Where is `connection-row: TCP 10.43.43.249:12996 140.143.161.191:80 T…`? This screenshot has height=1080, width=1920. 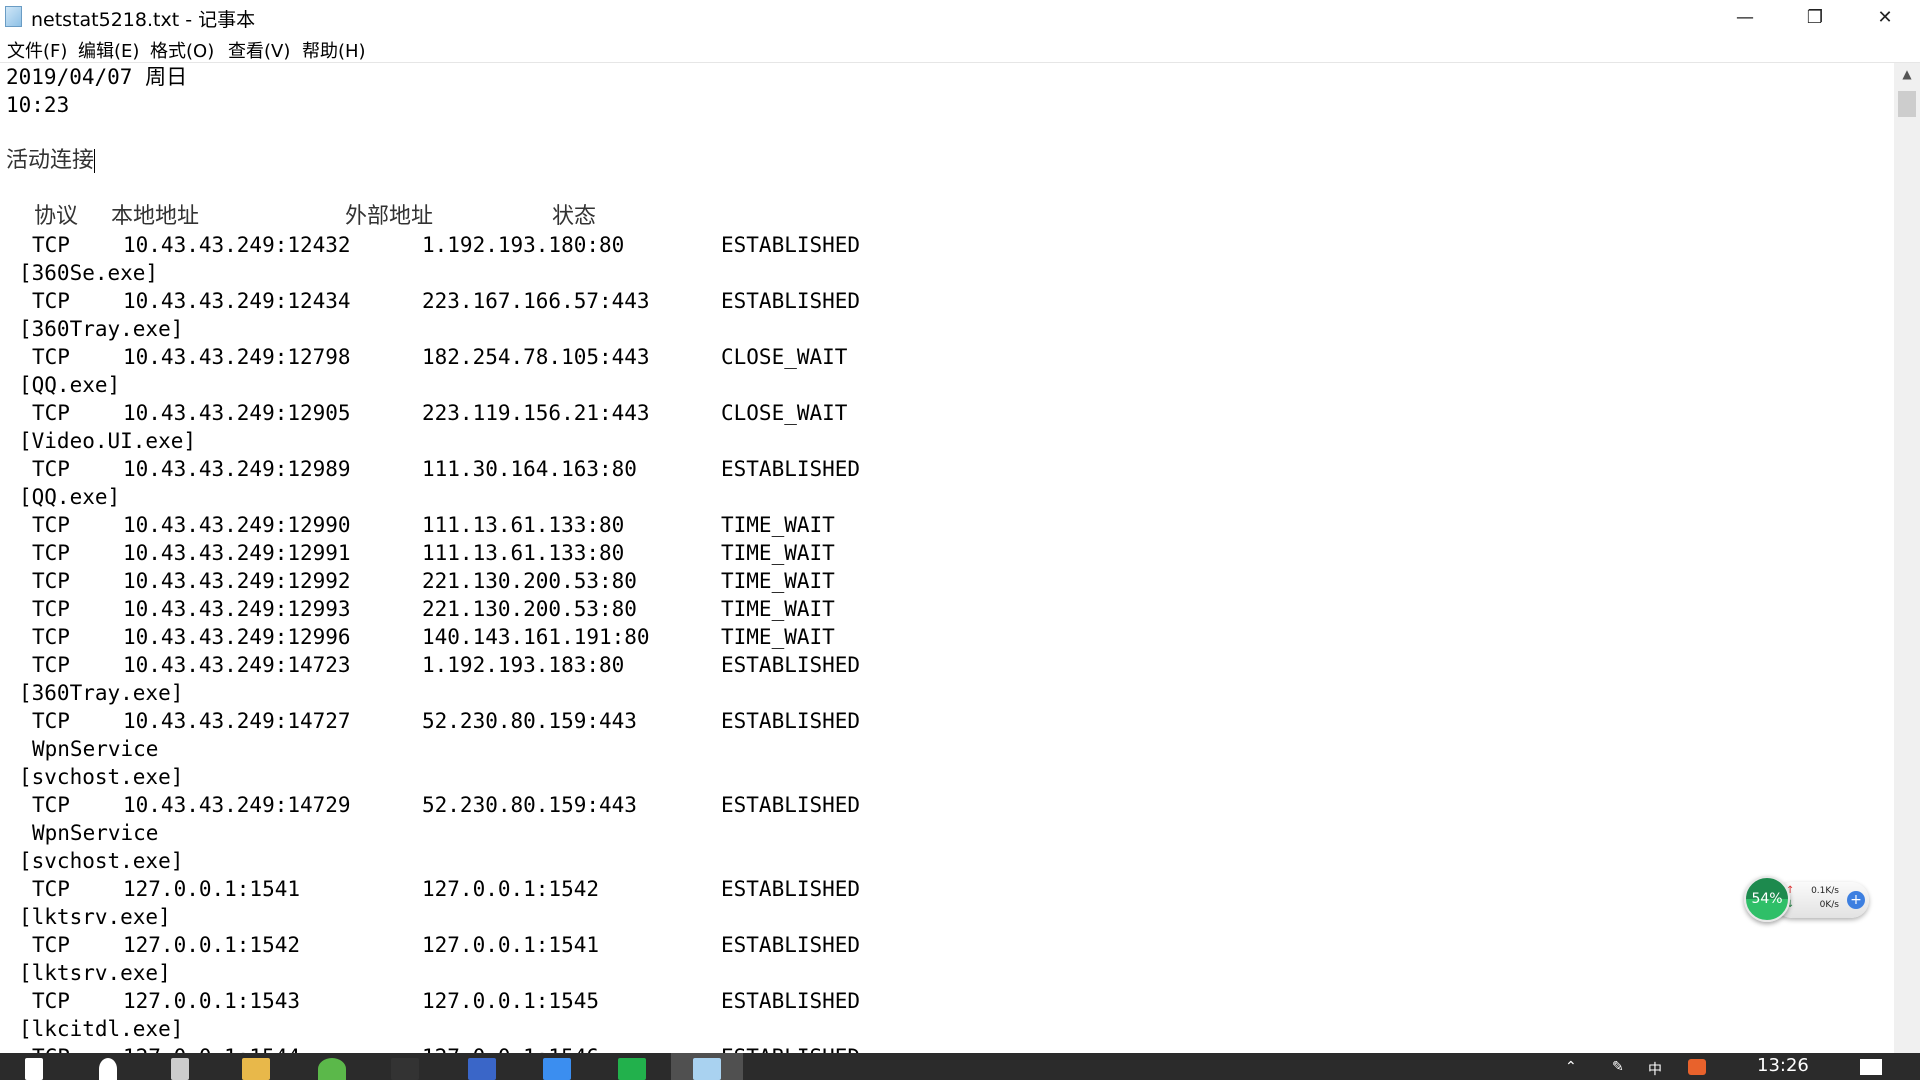 connection-row: TCP 10.43.43.249:12996 140.143.161.191:80 T… is located at coordinates (947, 637).